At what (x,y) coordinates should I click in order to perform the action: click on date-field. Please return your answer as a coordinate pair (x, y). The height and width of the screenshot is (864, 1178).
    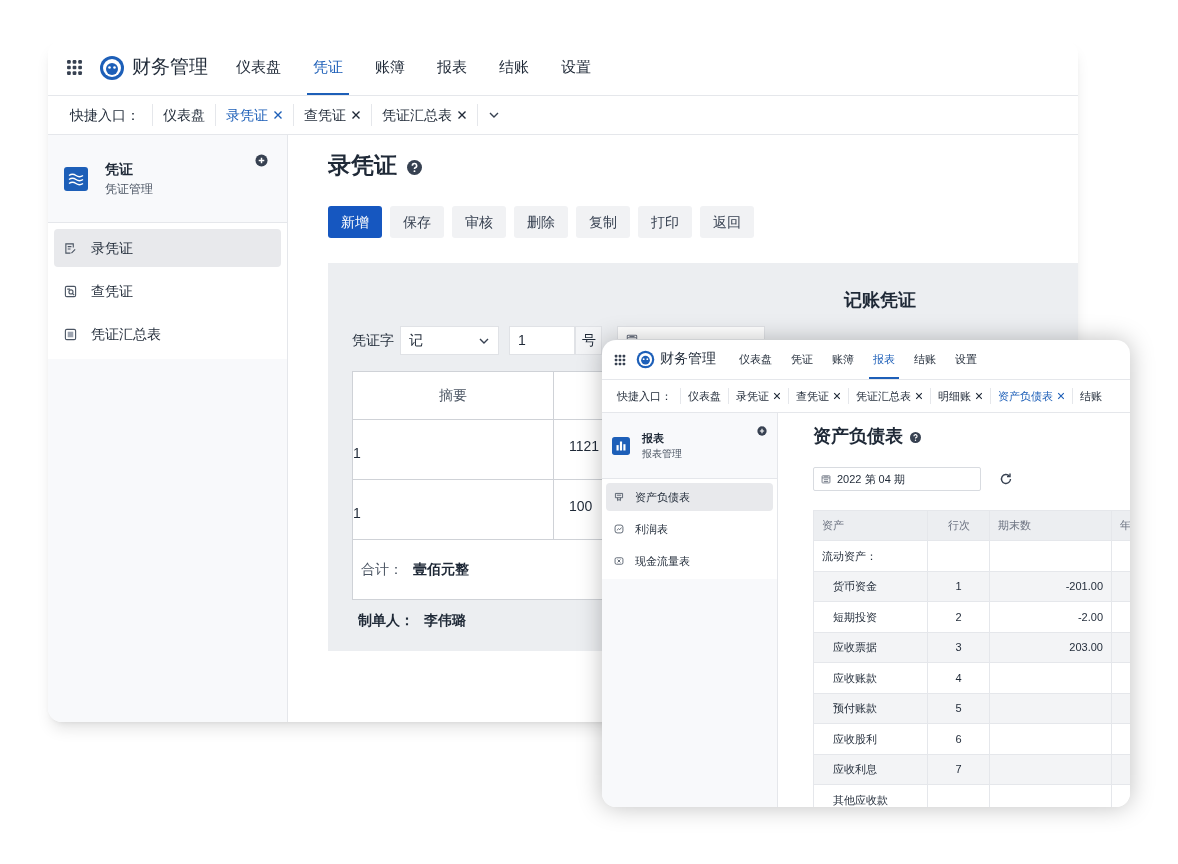
    Looking at the image, I should click on (691, 332).